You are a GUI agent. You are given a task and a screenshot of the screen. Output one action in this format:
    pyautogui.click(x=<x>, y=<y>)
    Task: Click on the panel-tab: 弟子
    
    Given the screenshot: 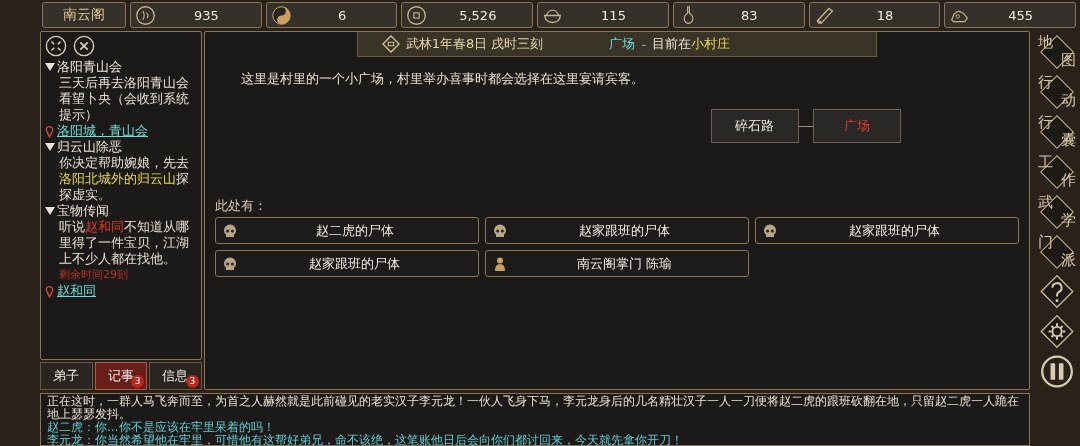 What is the action you would take?
    pyautogui.click(x=66, y=376)
    